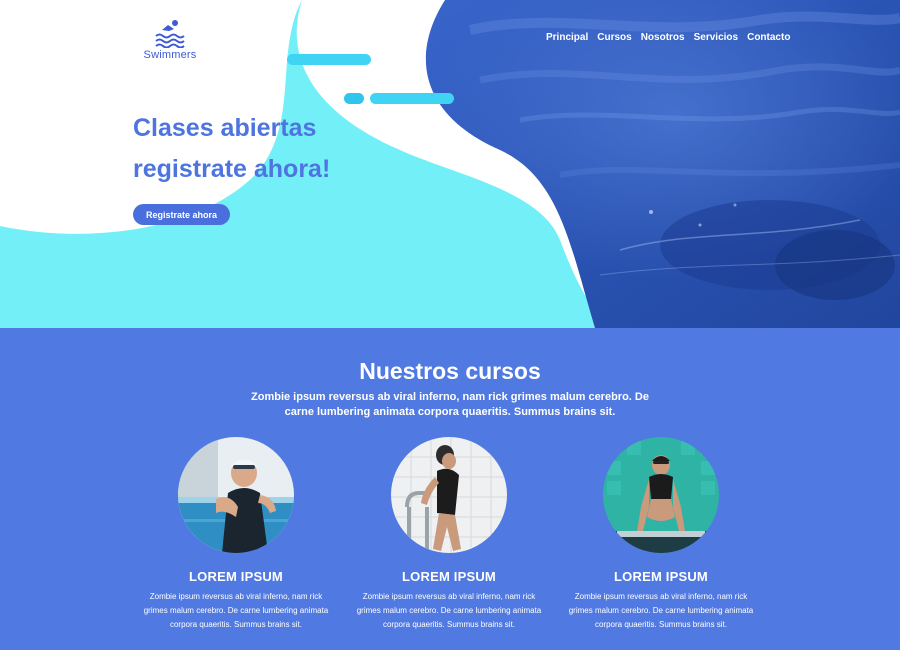  What do you see at coordinates (181, 214) in the screenshot?
I see `register-button: Registrate ahora` at bounding box center [181, 214].